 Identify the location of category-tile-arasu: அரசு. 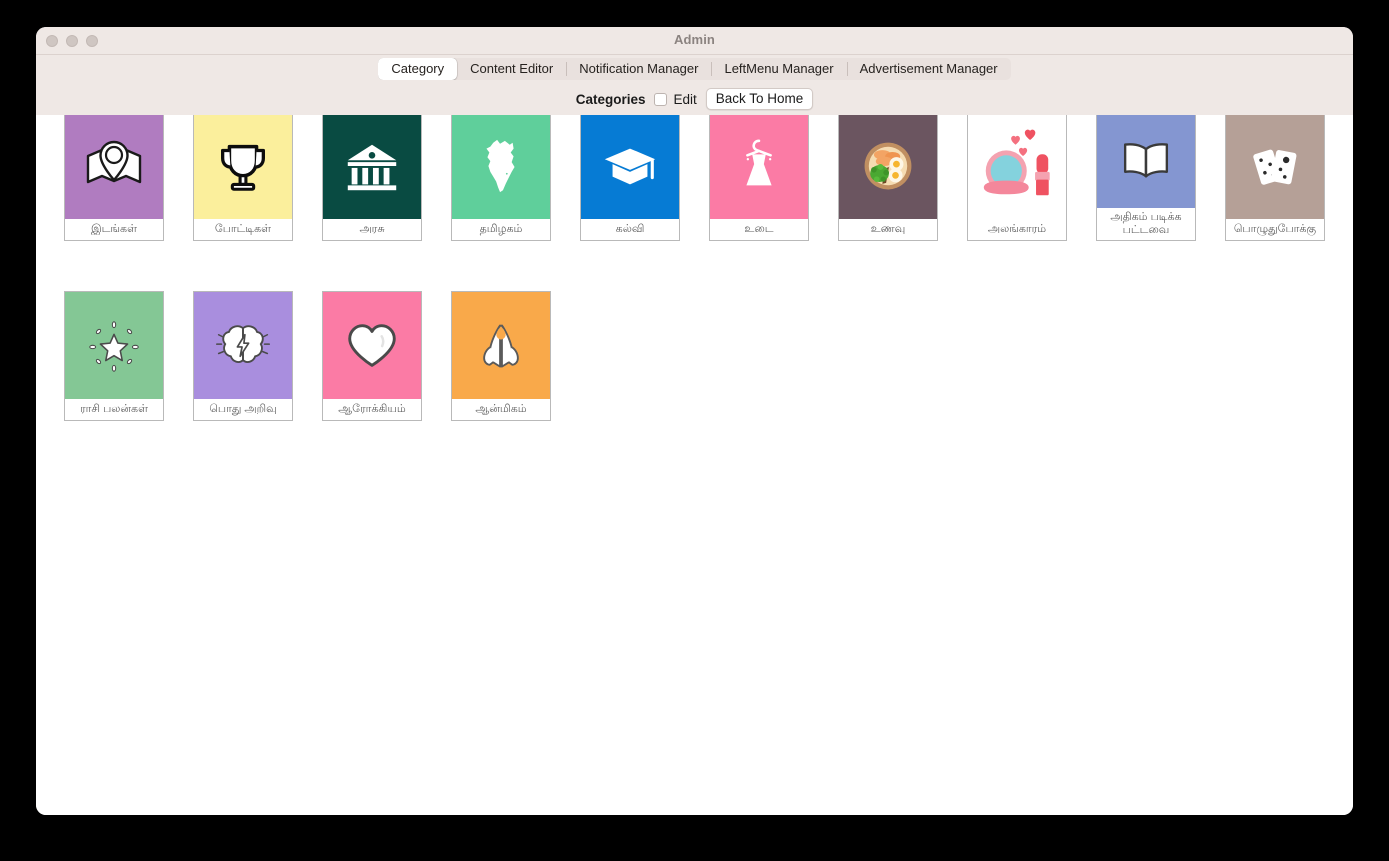
(372, 178).